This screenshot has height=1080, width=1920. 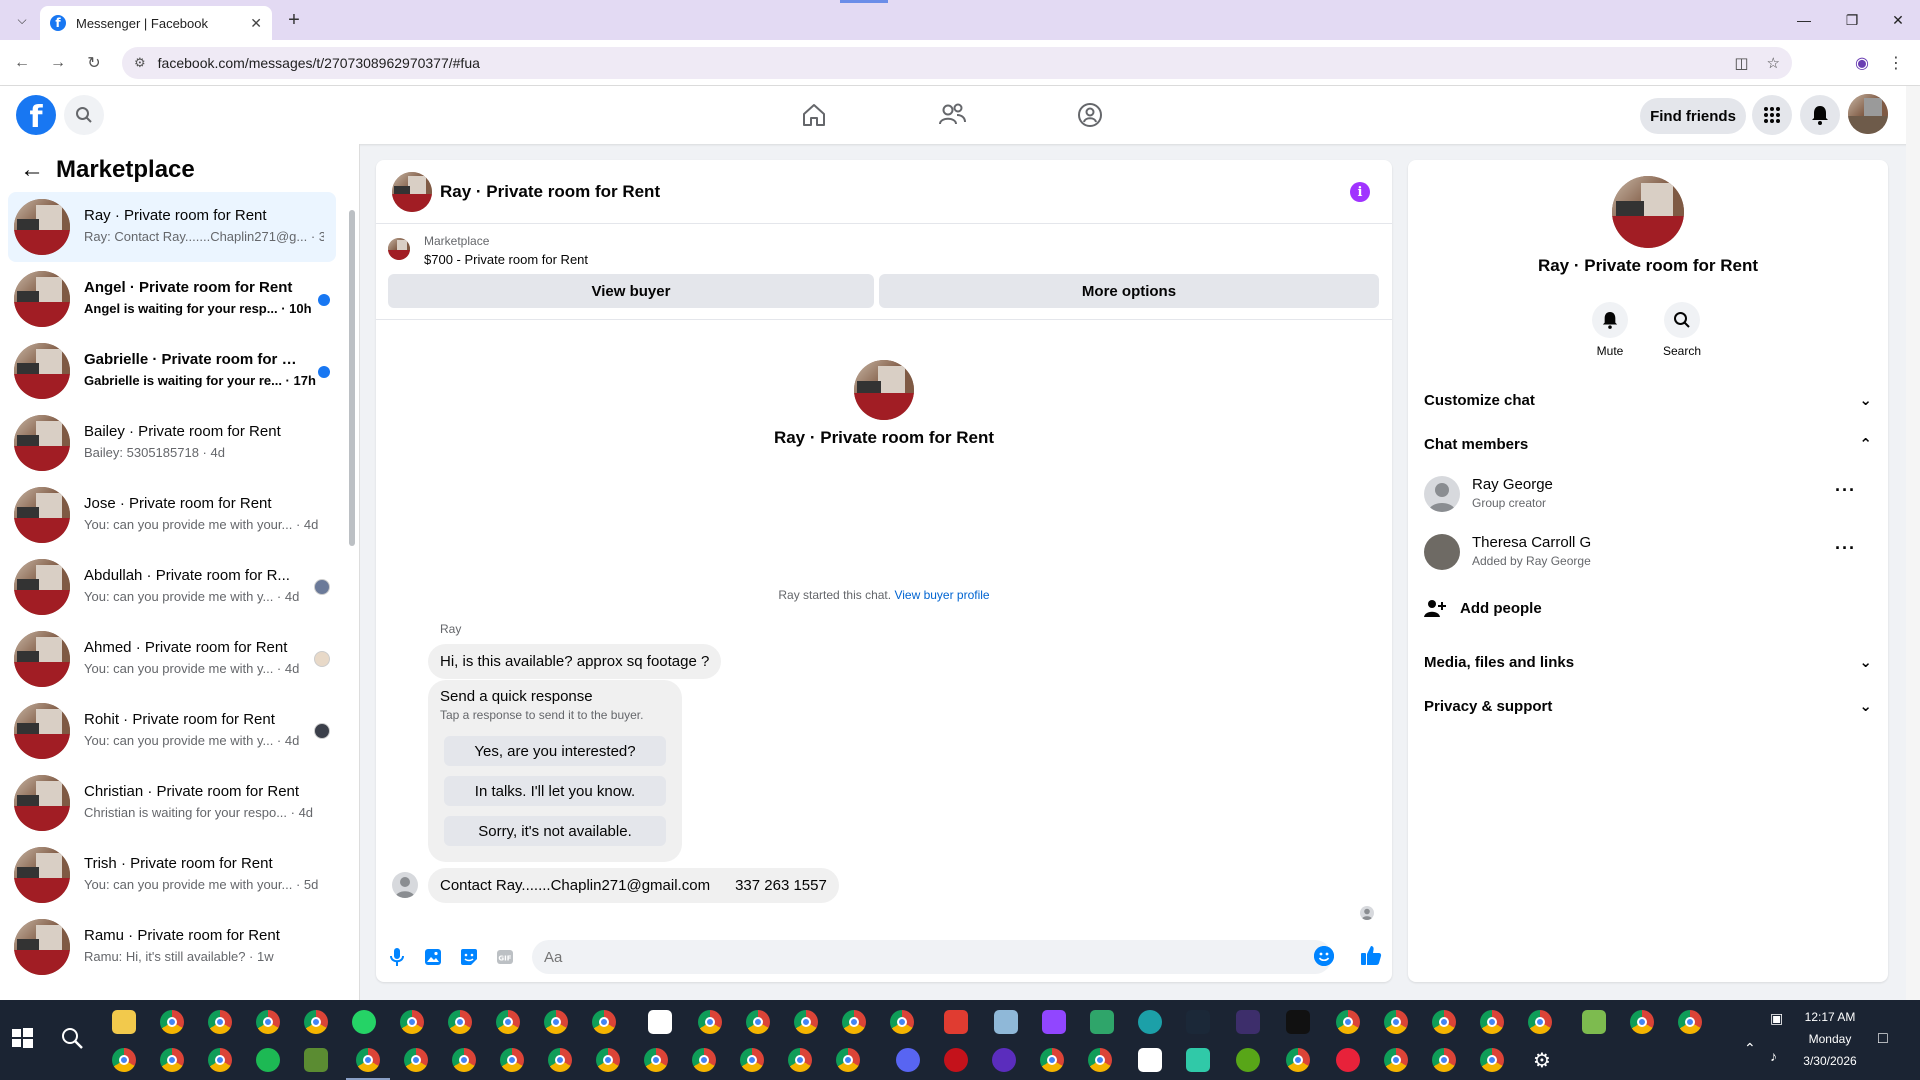 I want to click on site-info-icon: ⚙, so click(x=140, y=63).